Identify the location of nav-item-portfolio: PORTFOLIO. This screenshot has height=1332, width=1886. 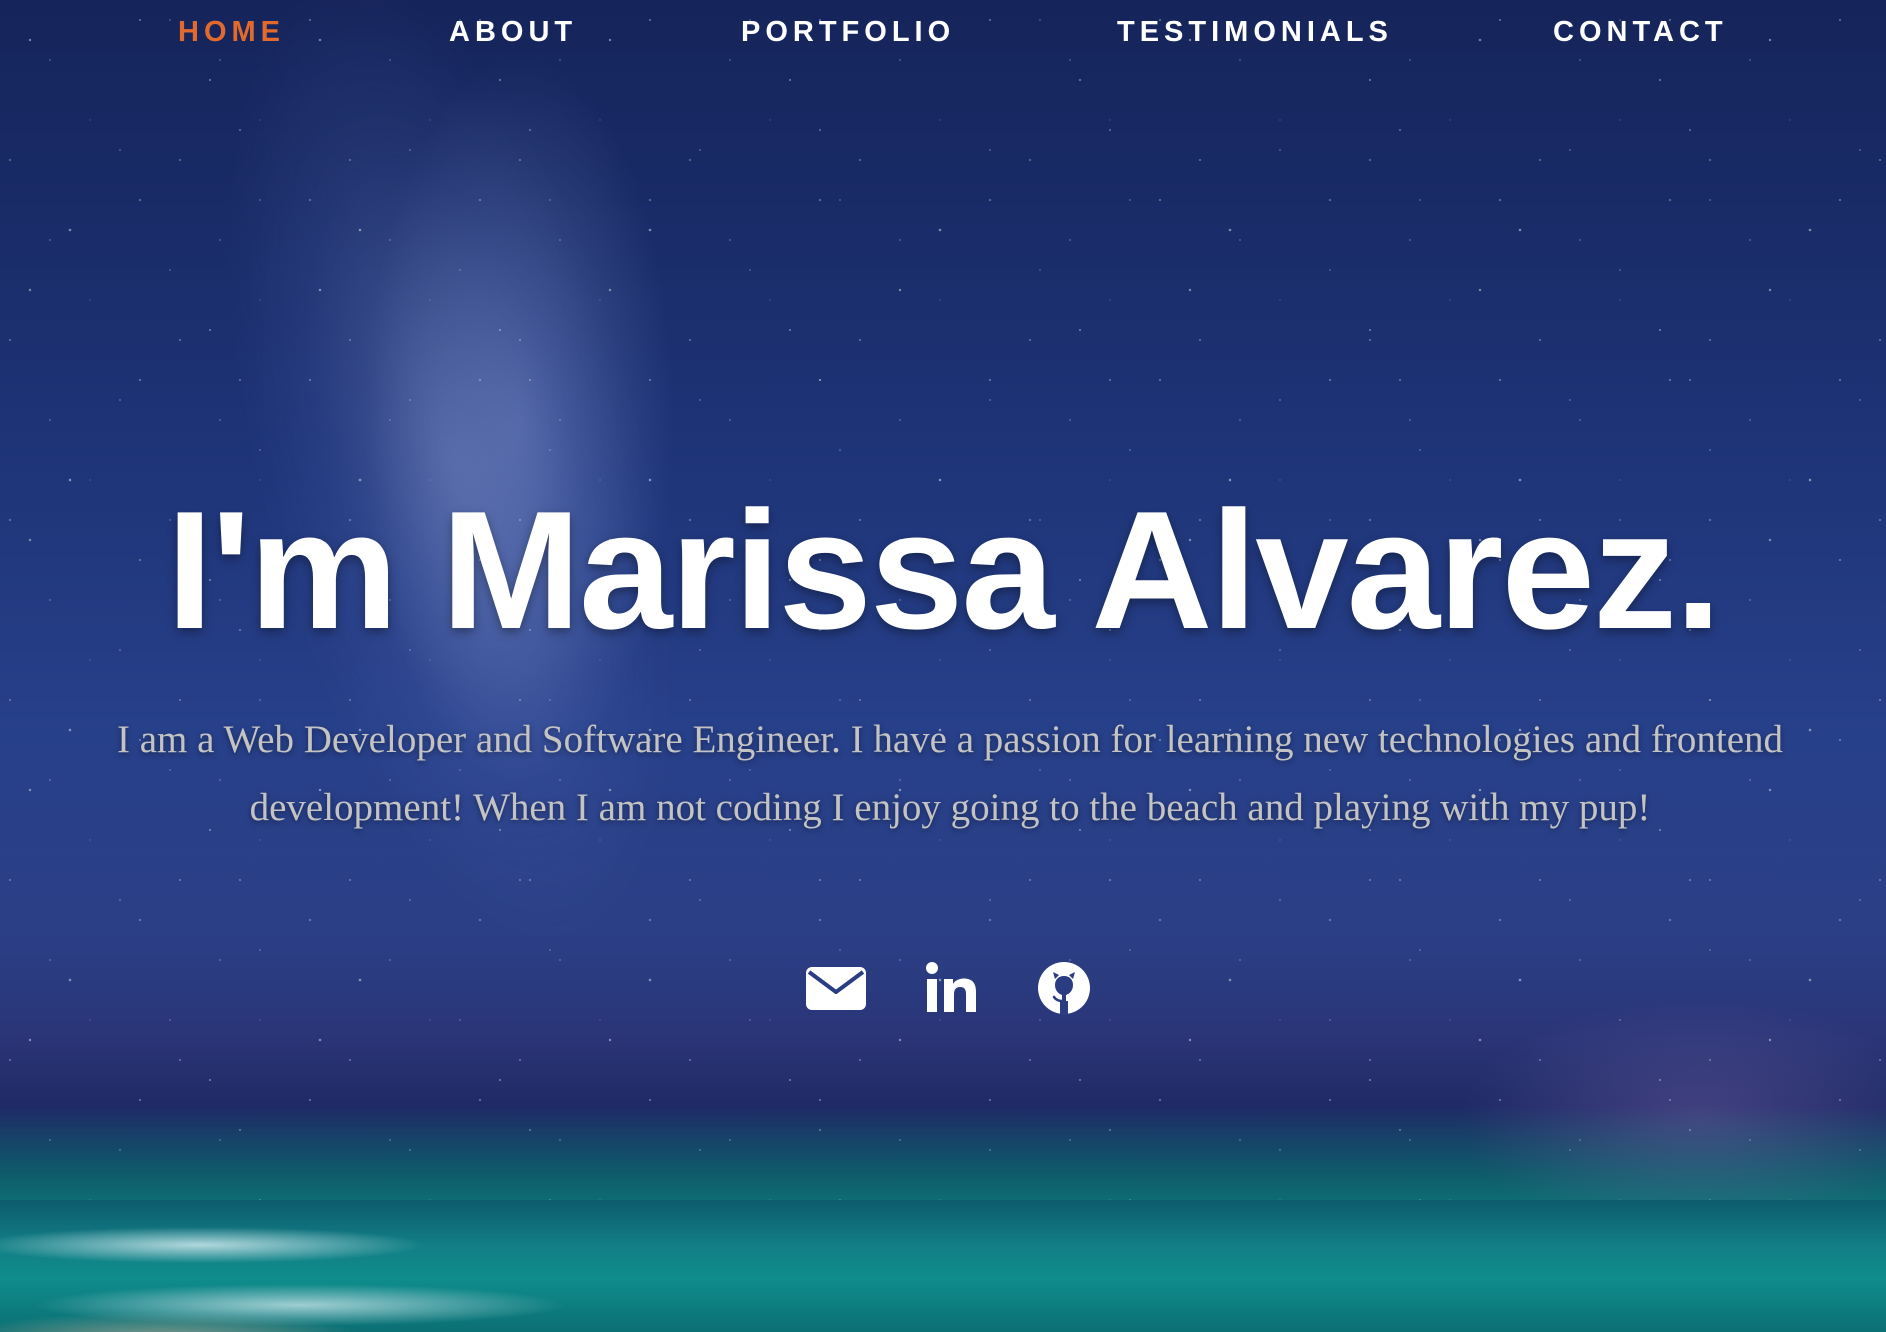
(848, 32).